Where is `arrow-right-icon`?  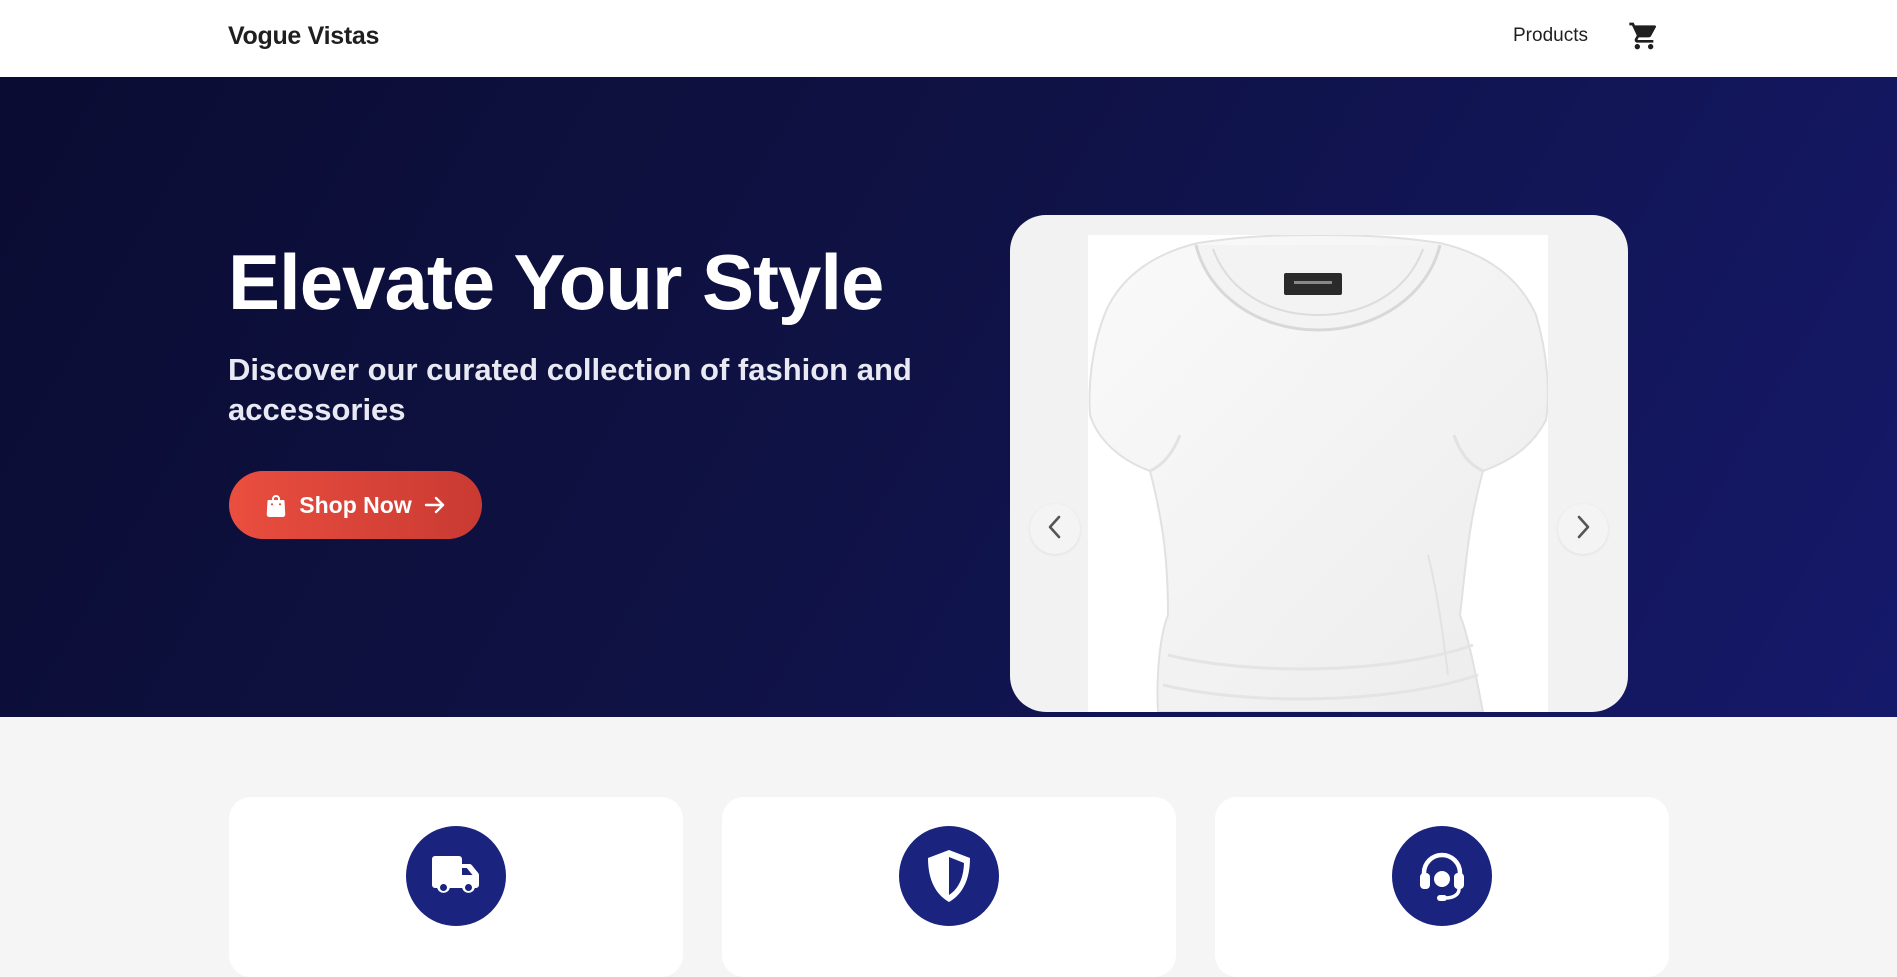
arrow-right-icon is located at coordinates (435, 505).